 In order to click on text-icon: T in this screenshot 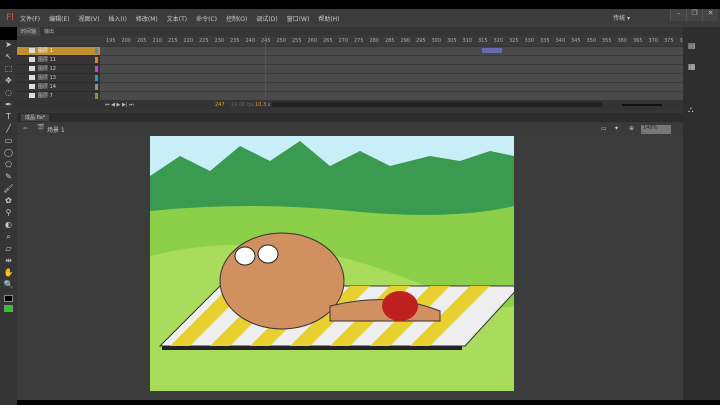, I will do `click(8, 118)`.